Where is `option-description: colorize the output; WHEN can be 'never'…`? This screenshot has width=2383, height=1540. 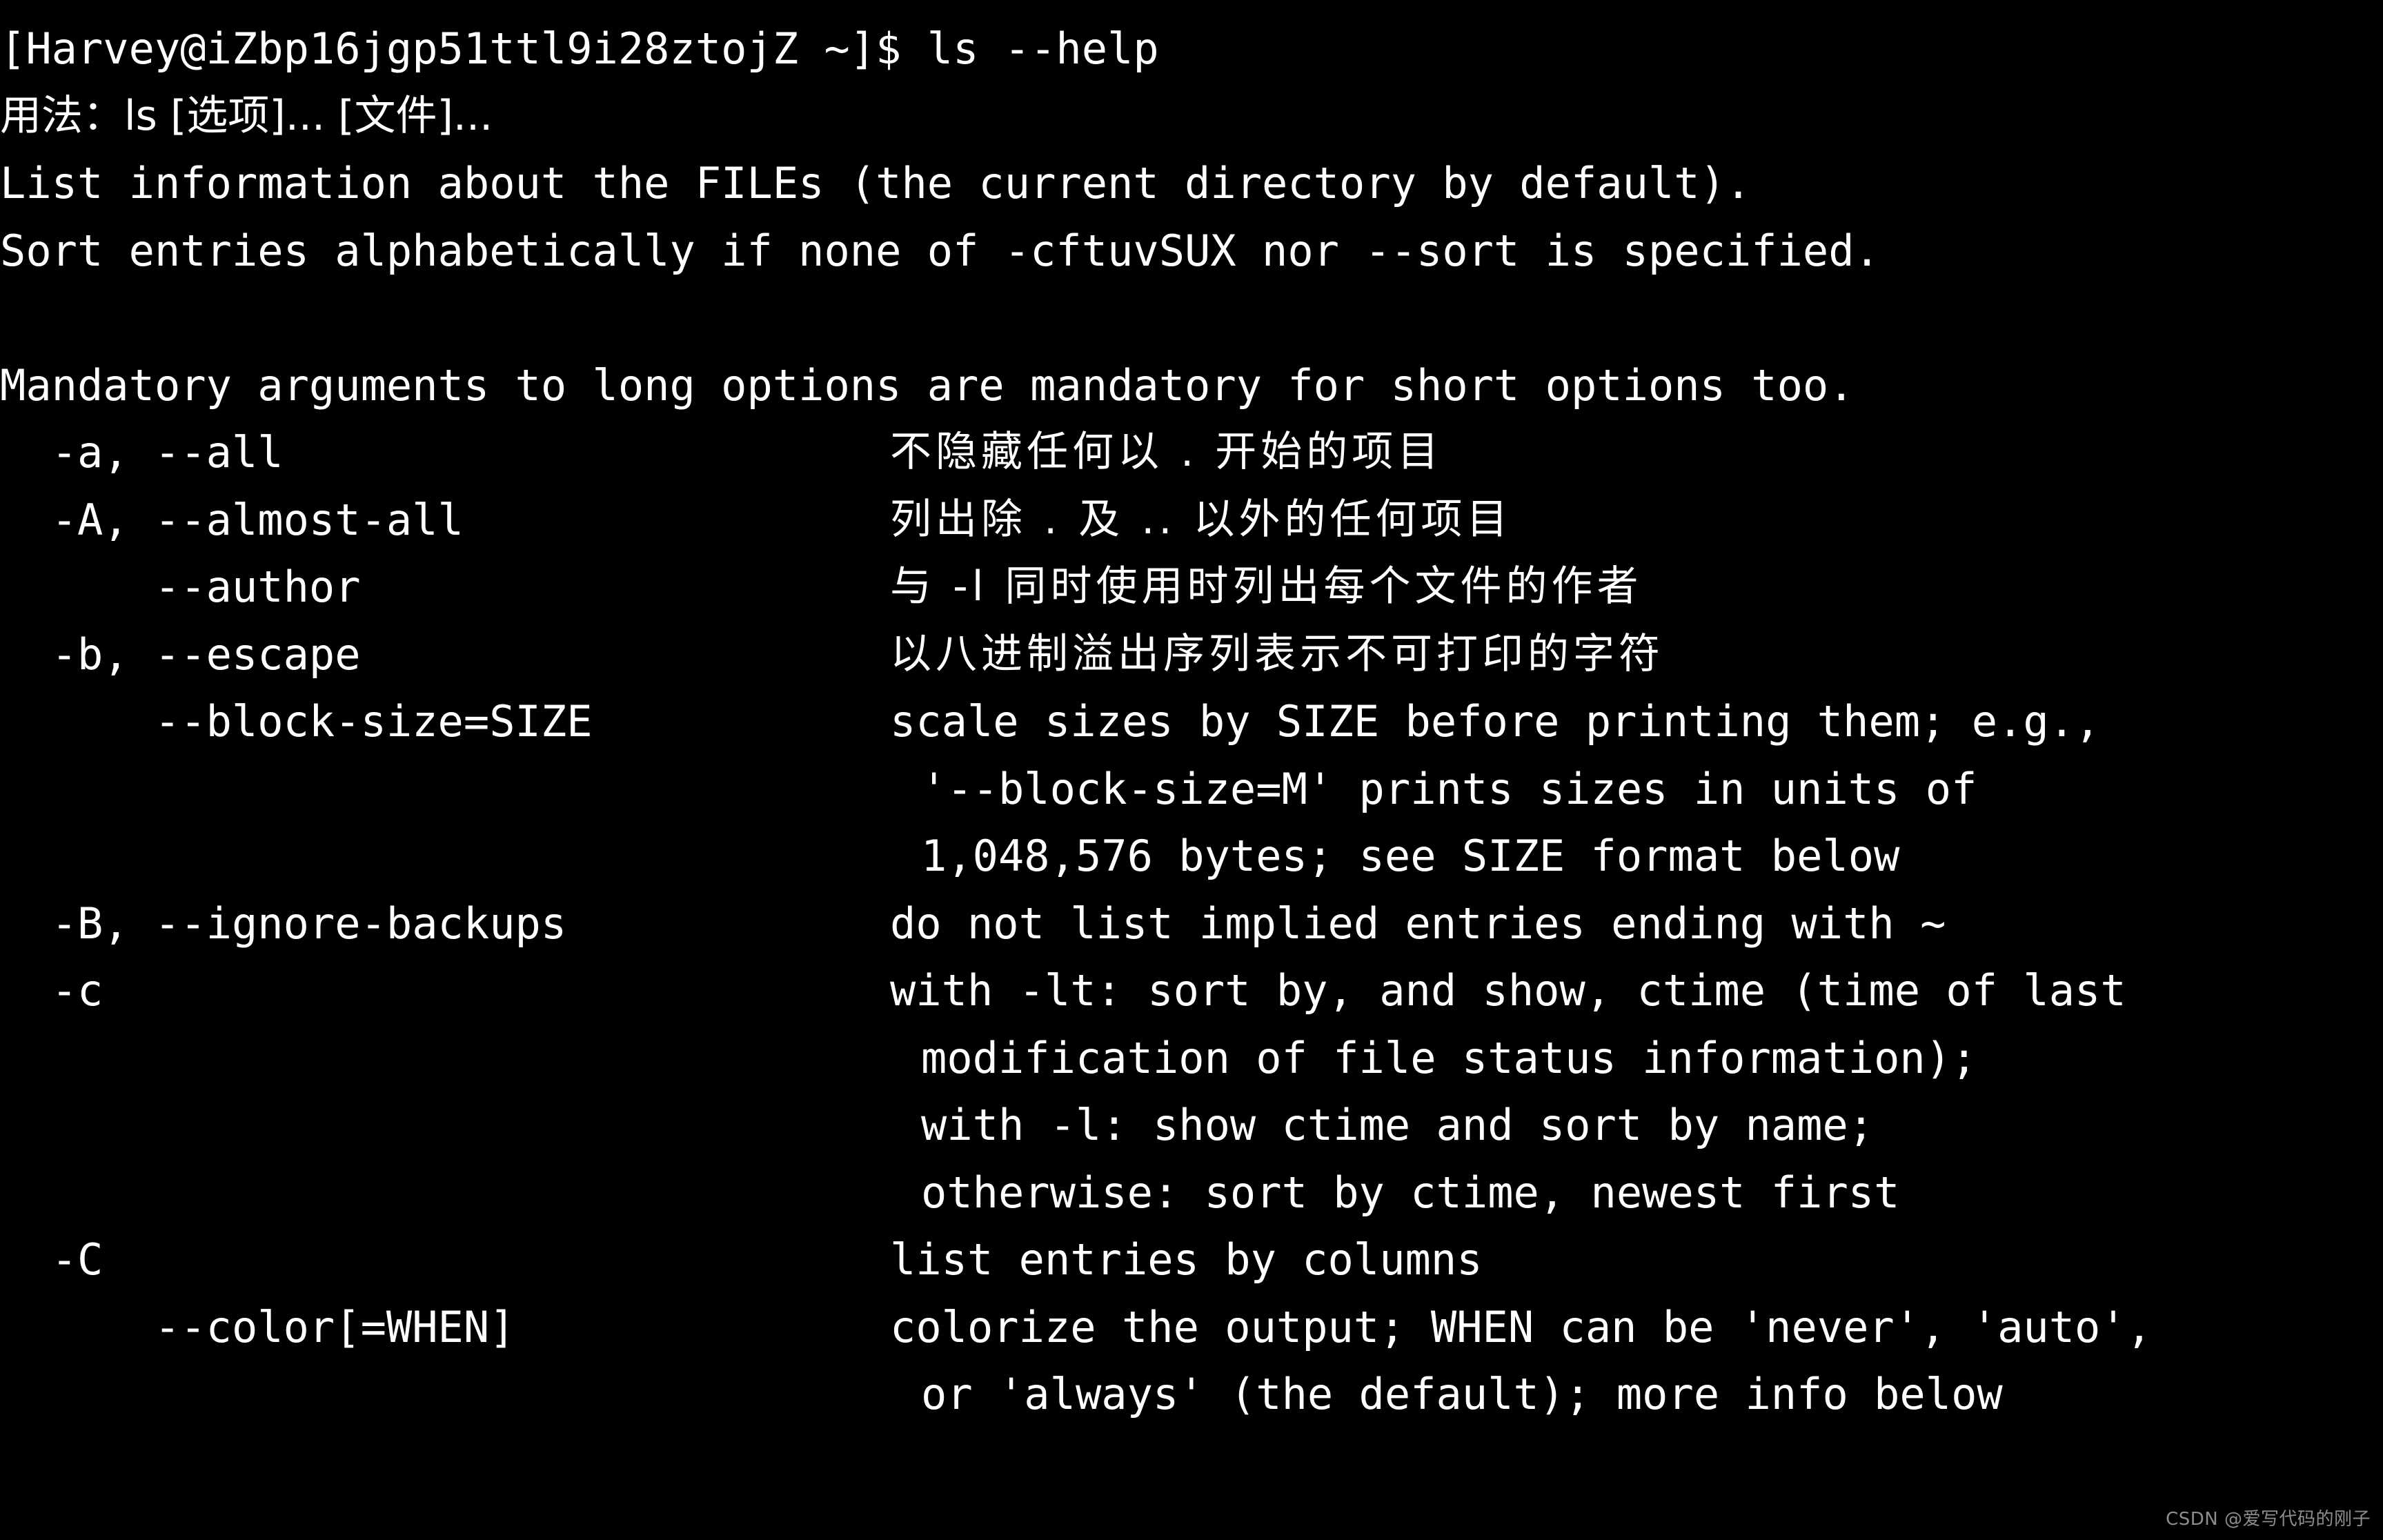
option-description: colorize the output; WHEN can be 'never'… is located at coordinates (1521, 1326).